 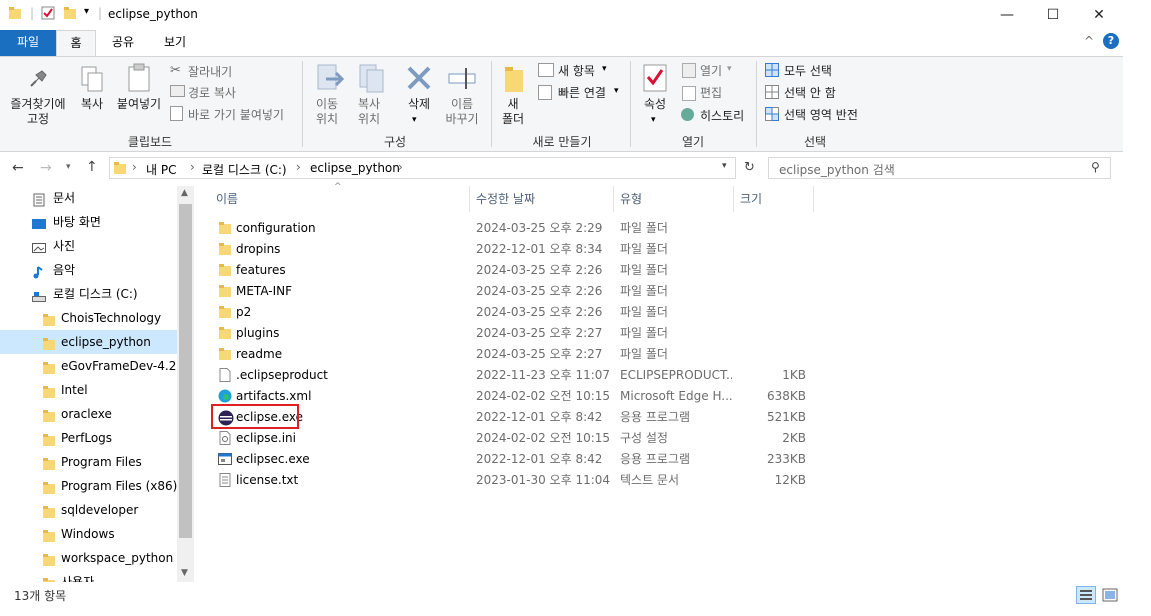 What do you see at coordinates (88, 438) in the screenshot?
I see `sidebar-item: PerfLogs` at bounding box center [88, 438].